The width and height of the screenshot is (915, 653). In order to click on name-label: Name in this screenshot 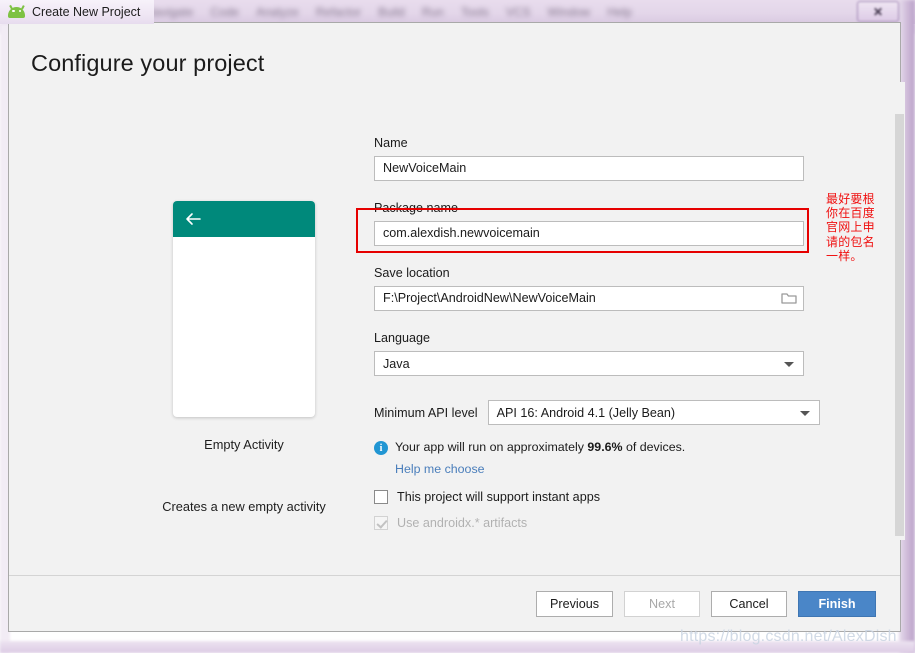, I will do `click(391, 143)`.